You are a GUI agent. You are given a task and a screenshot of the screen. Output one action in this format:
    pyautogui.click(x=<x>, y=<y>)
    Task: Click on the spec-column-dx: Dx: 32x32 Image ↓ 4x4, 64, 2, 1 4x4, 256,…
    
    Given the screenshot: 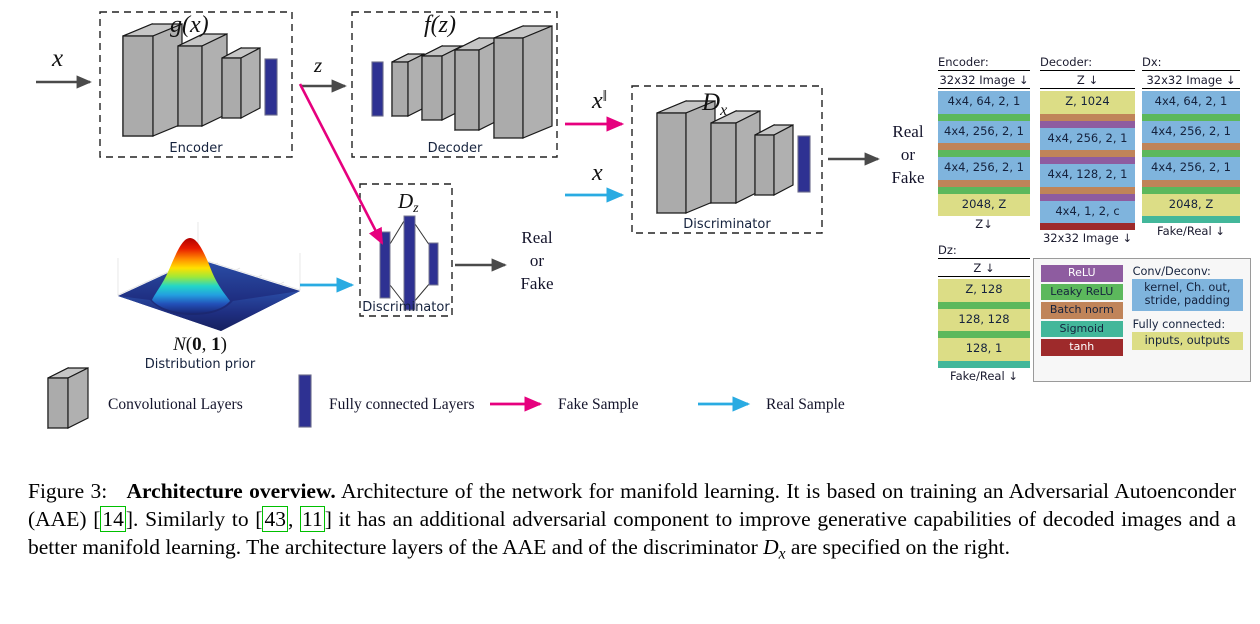 What is the action you would take?
    pyautogui.click(x=1191, y=147)
    